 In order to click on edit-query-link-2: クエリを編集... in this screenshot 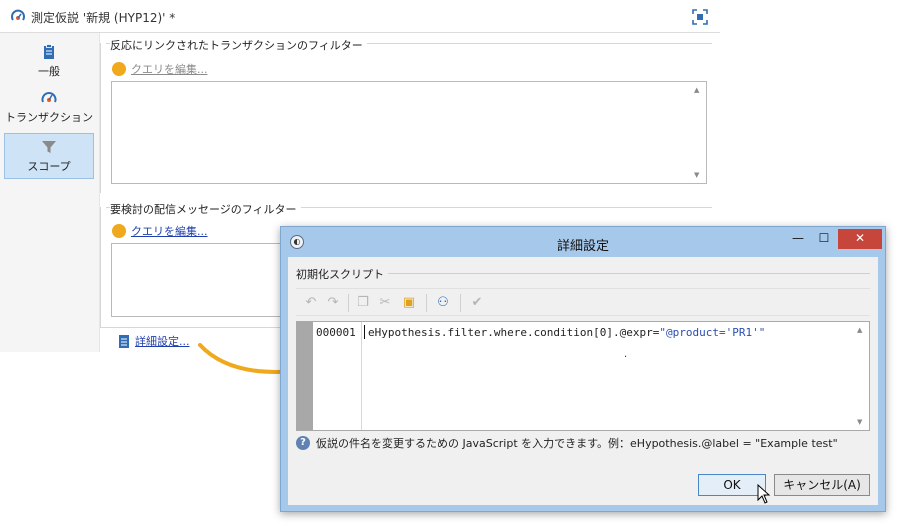, I will do `click(160, 231)`.